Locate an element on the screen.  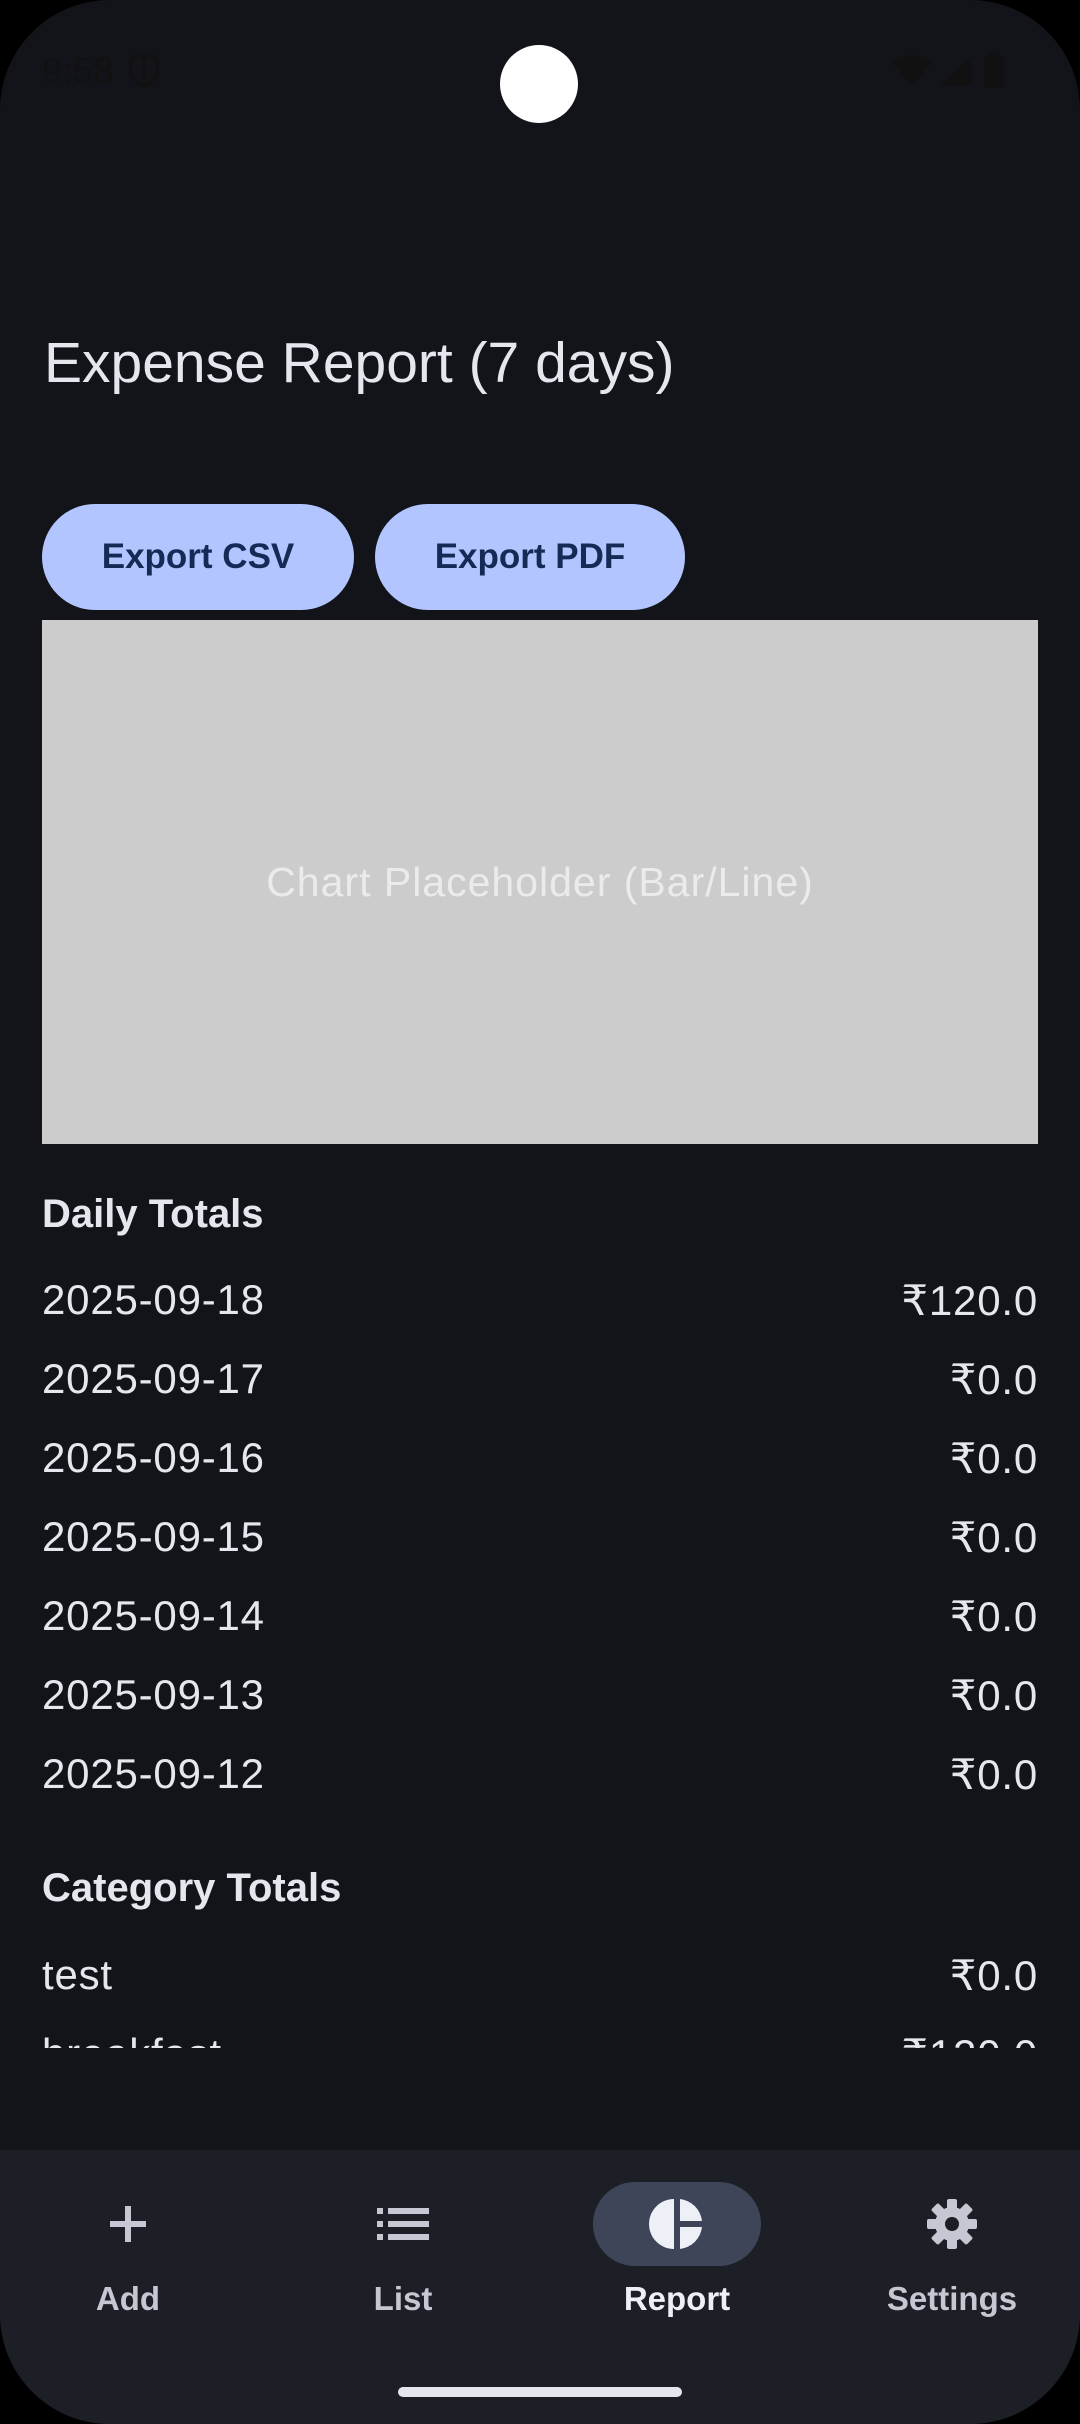
status-bar: 9:58 is located at coordinates (540, 70).